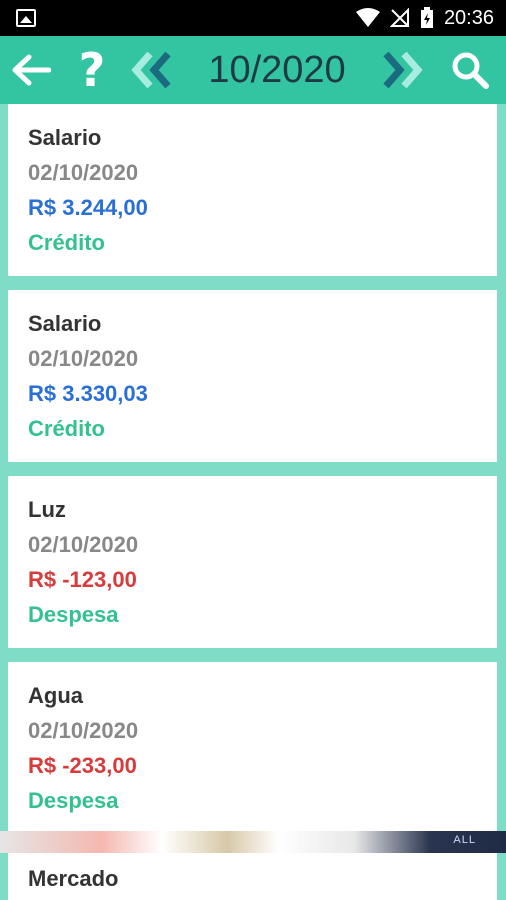 This screenshot has height=900, width=506. Describe the element at coordinates (88, 207) in the screenshot. I see `entry-amount: R$ 3.244,00` at that location.